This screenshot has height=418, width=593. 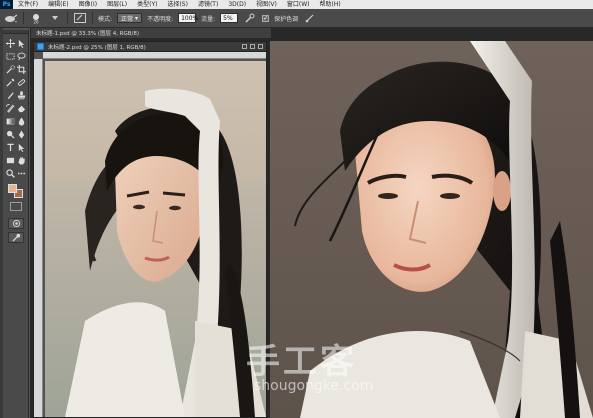 I want to click on brush-preset-picker: 26, so click(x=36, y=18).